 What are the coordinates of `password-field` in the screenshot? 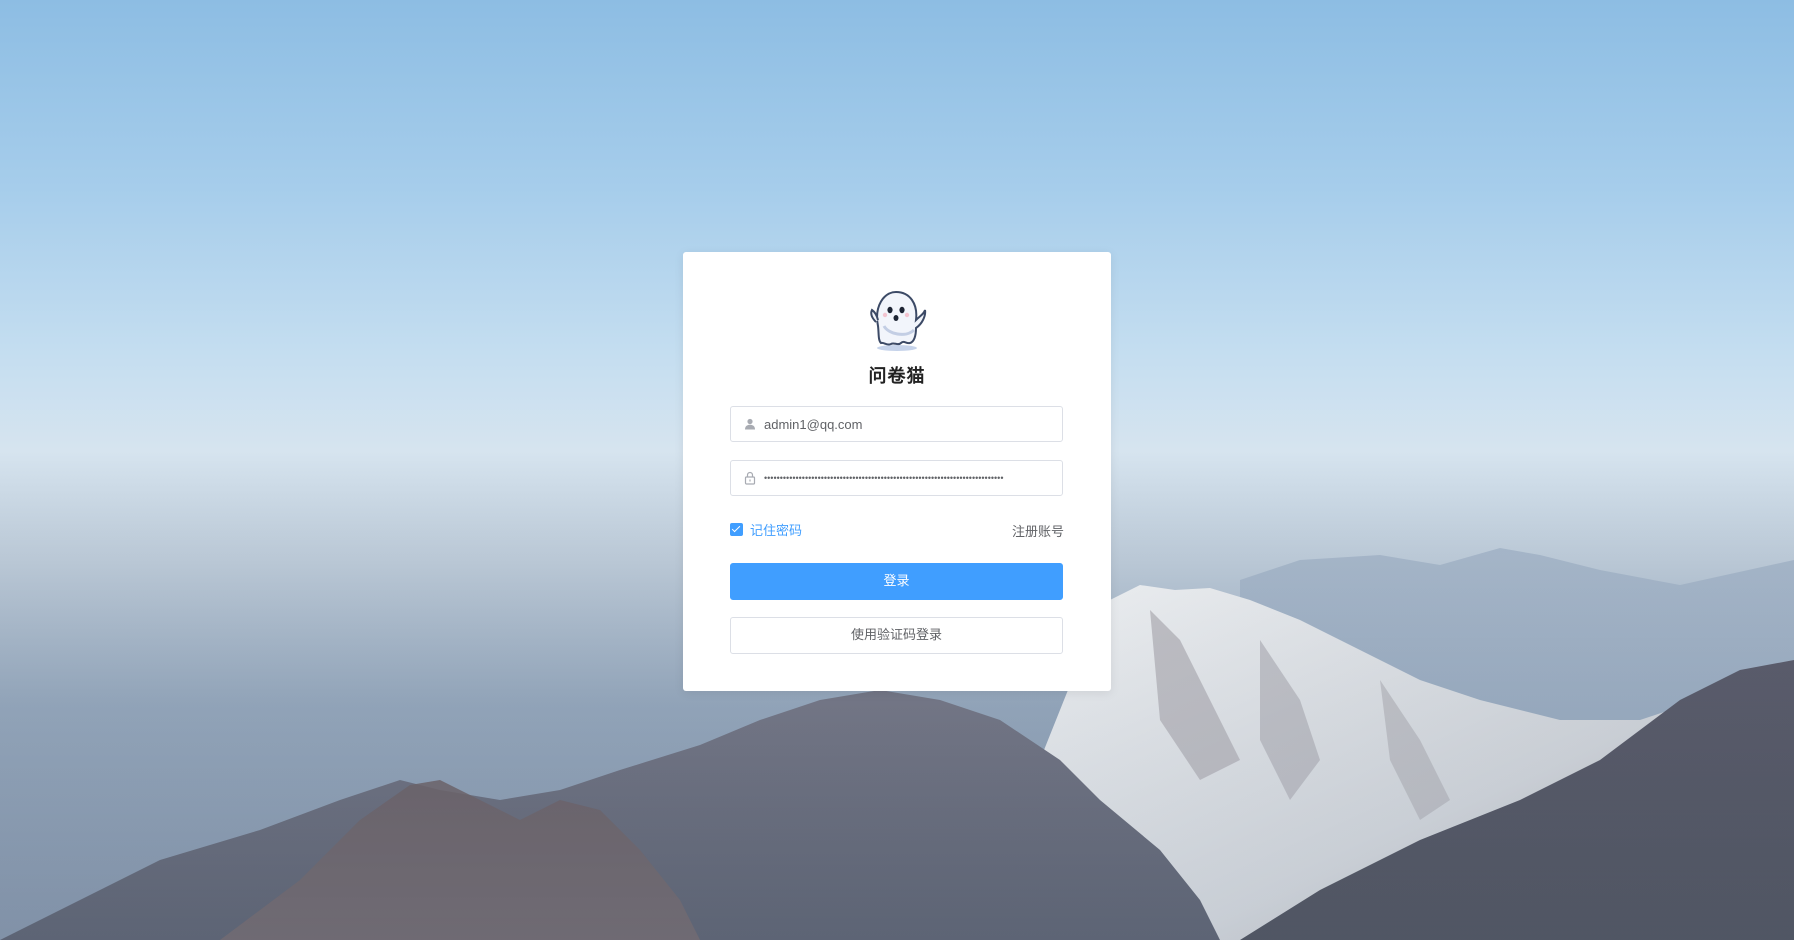 It's located at (896, 478).